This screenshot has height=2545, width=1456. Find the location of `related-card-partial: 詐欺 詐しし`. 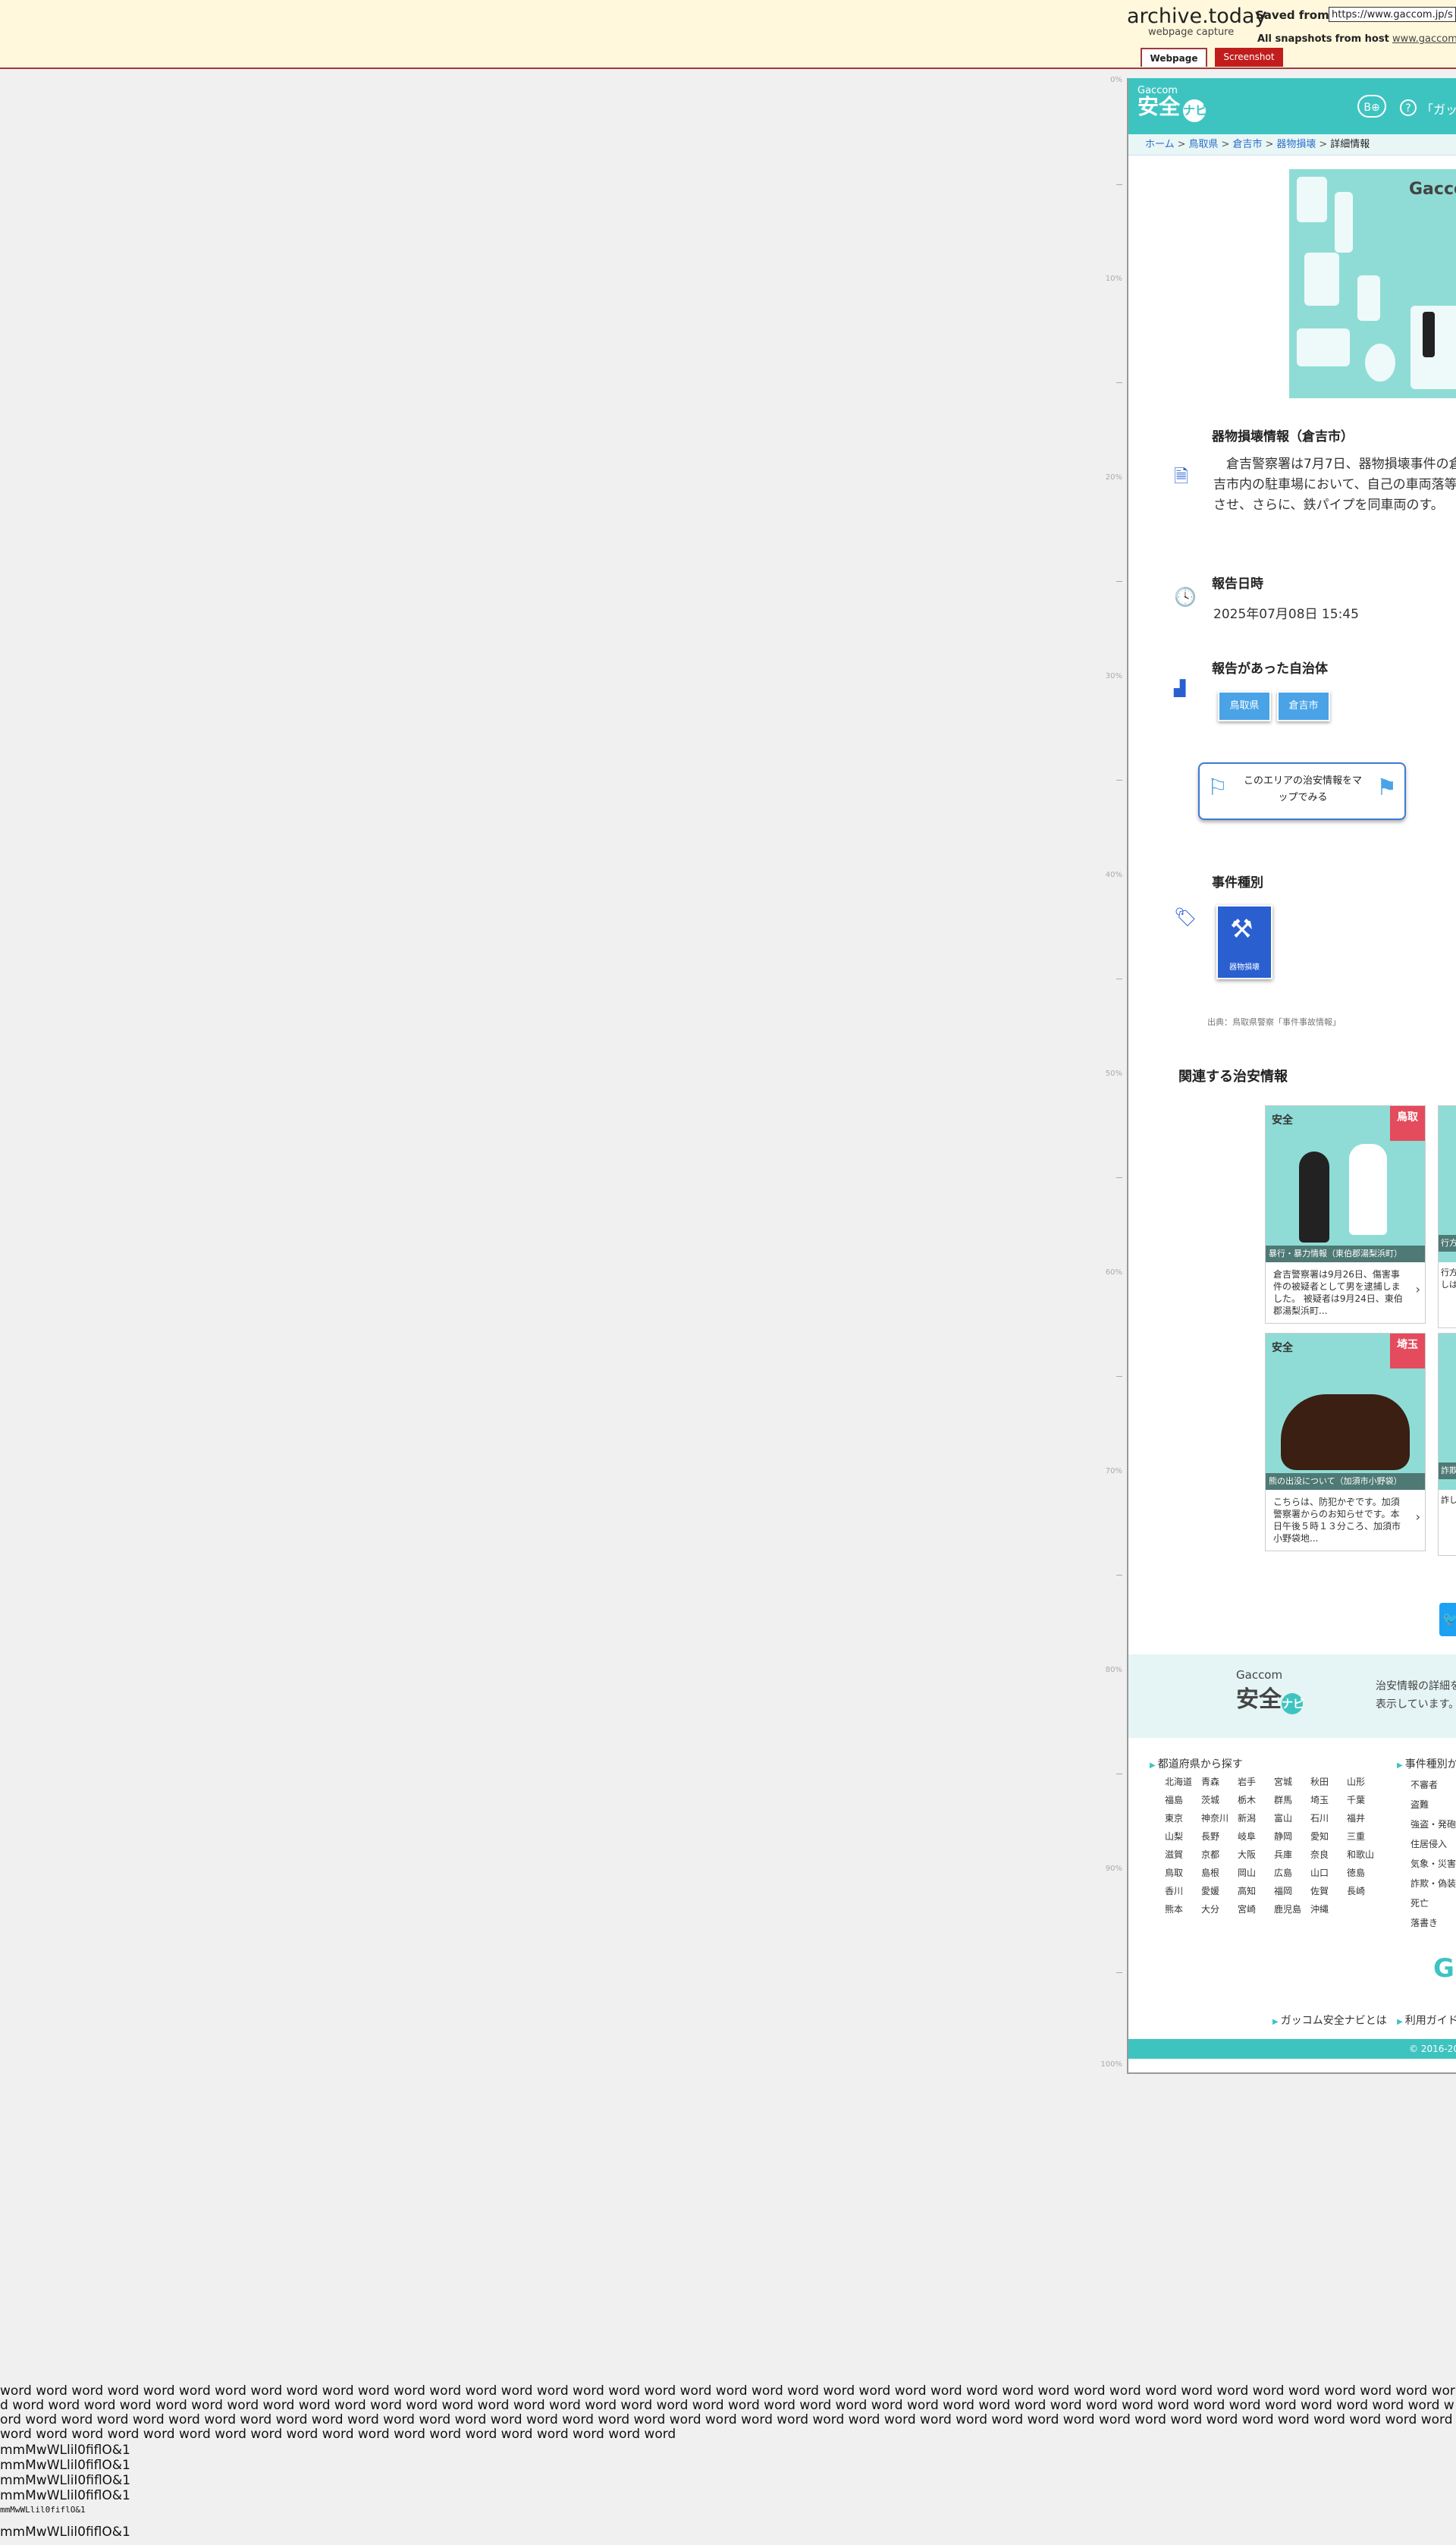

related-card-partial: 詐欺 詐しし is located at coordinates (1447, 1445).